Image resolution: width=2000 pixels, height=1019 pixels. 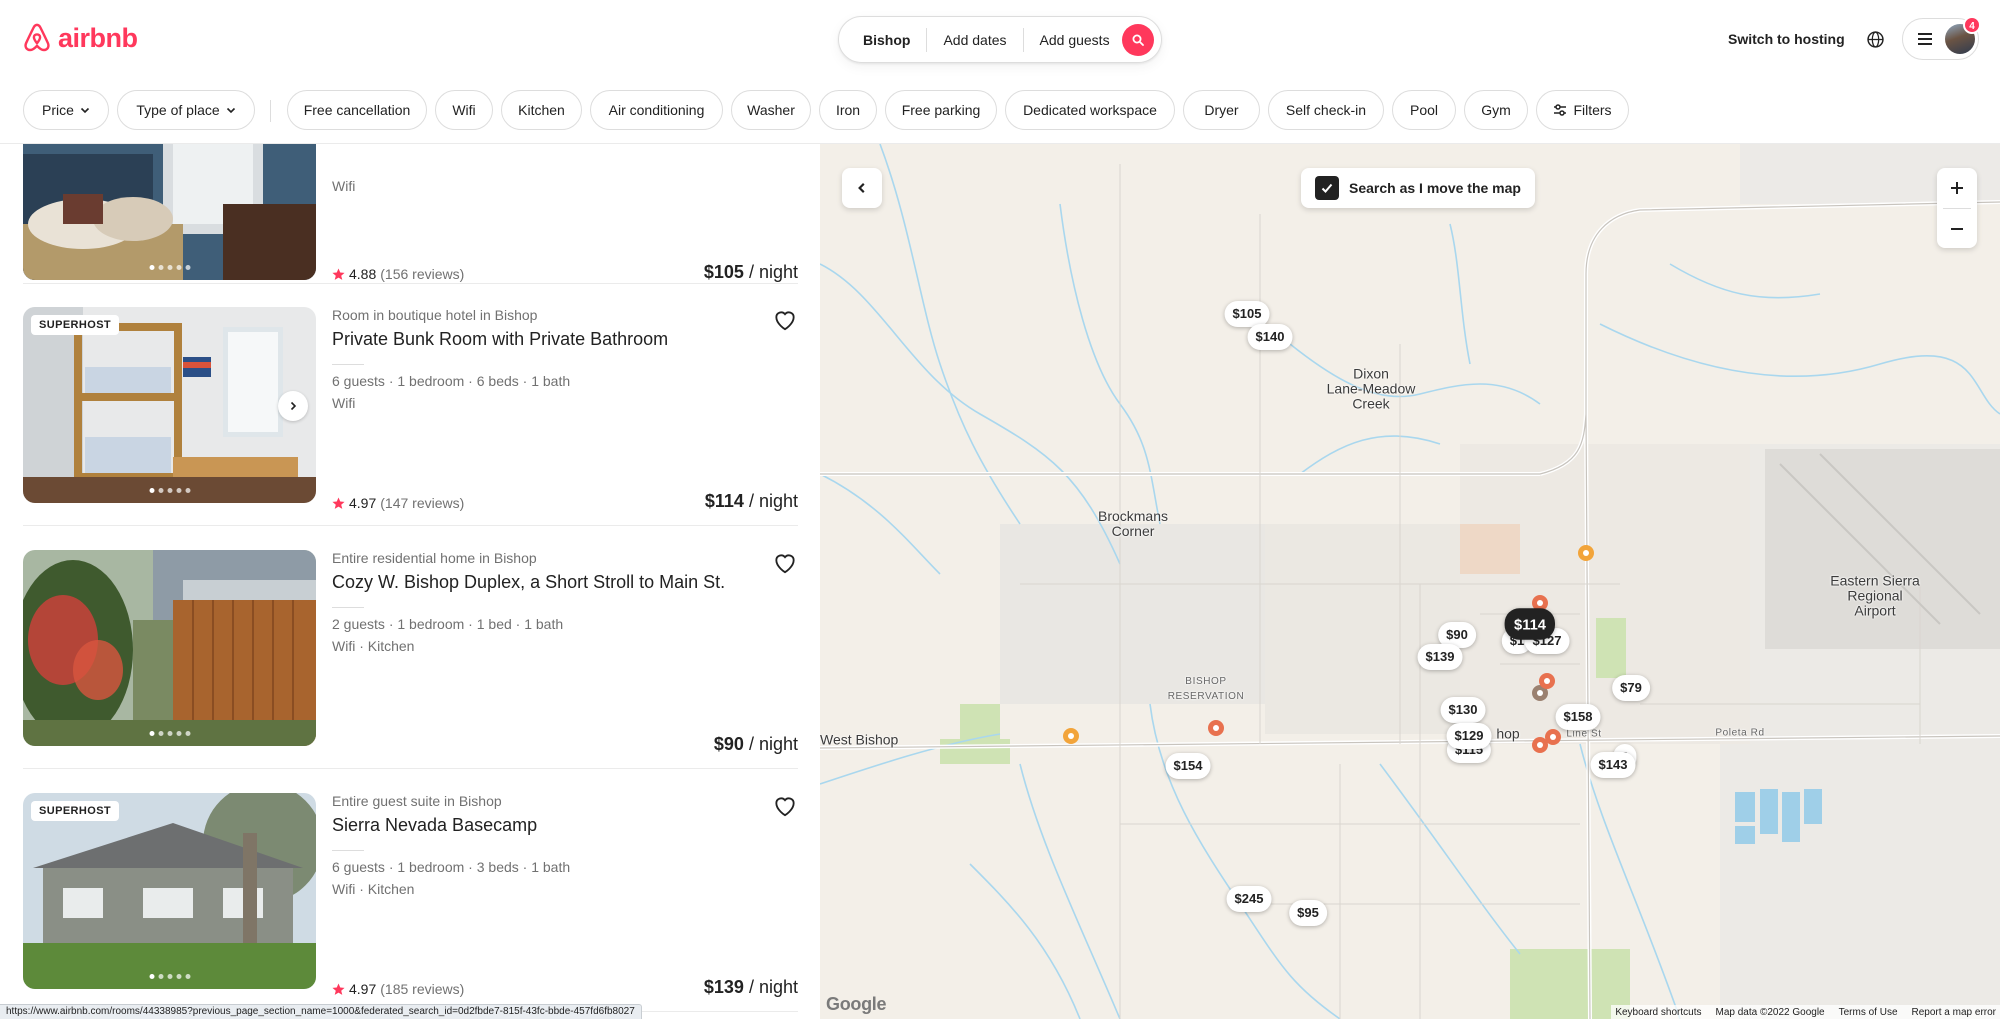 I want to click on price-pin: $130, so click(x=1463, y=710).